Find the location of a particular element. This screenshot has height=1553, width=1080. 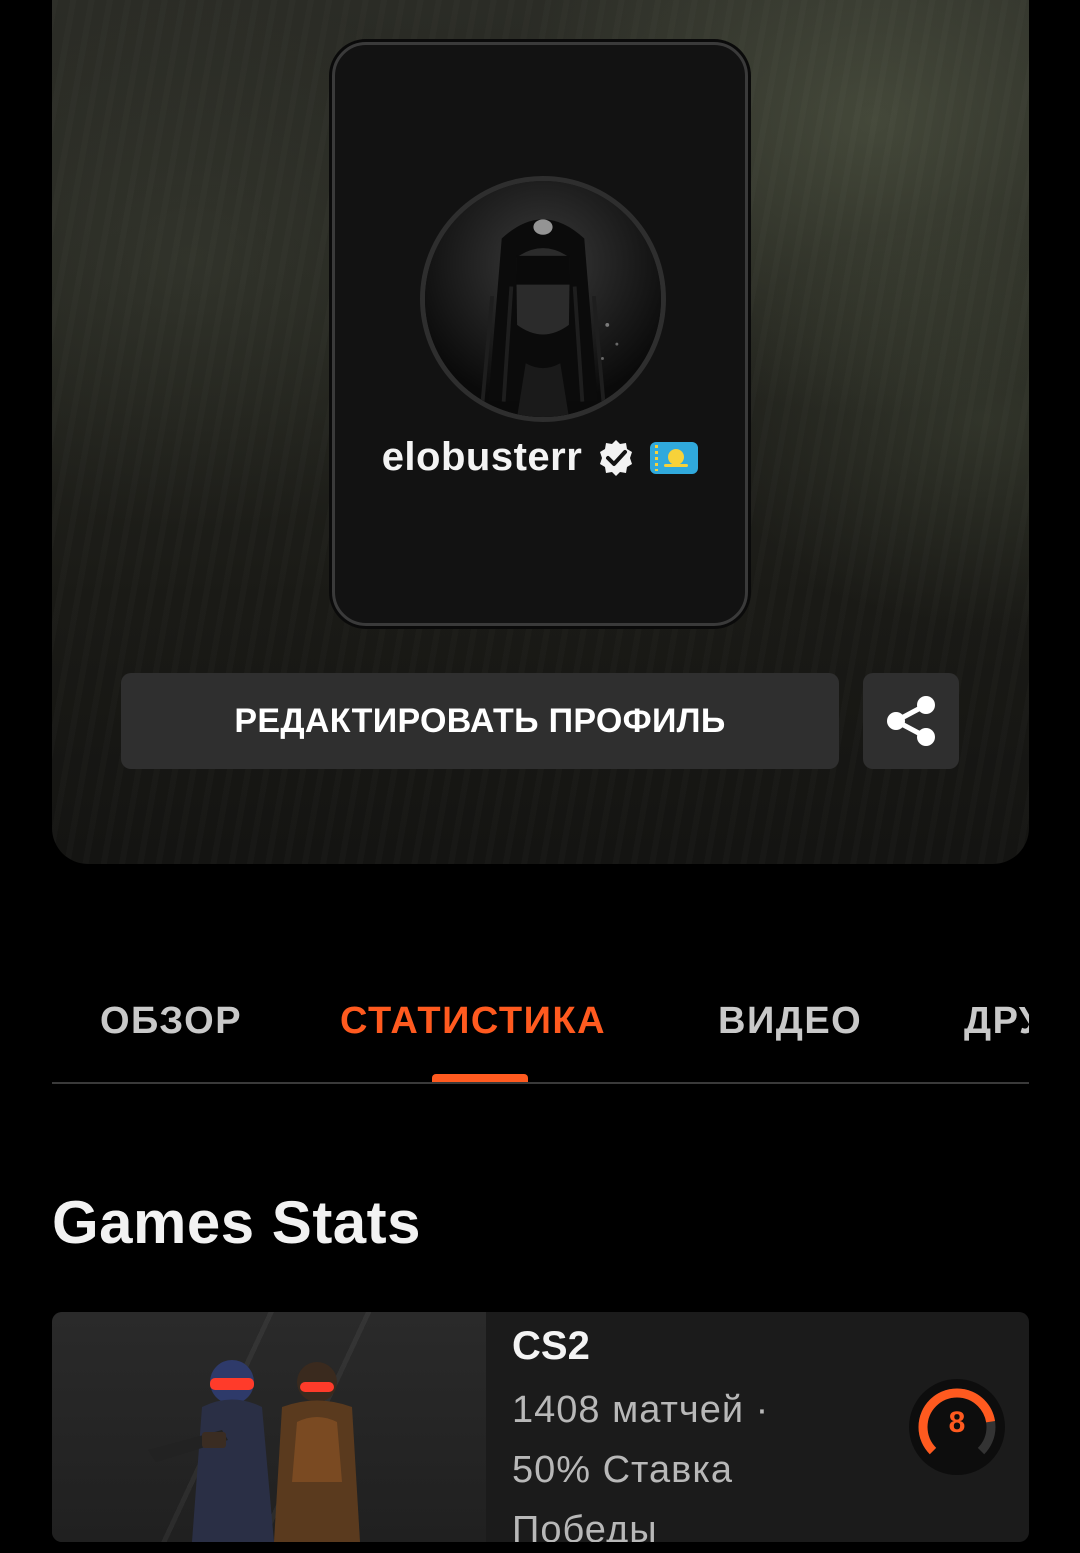

active-tab-indicator is located at coordinates (480, 1078).